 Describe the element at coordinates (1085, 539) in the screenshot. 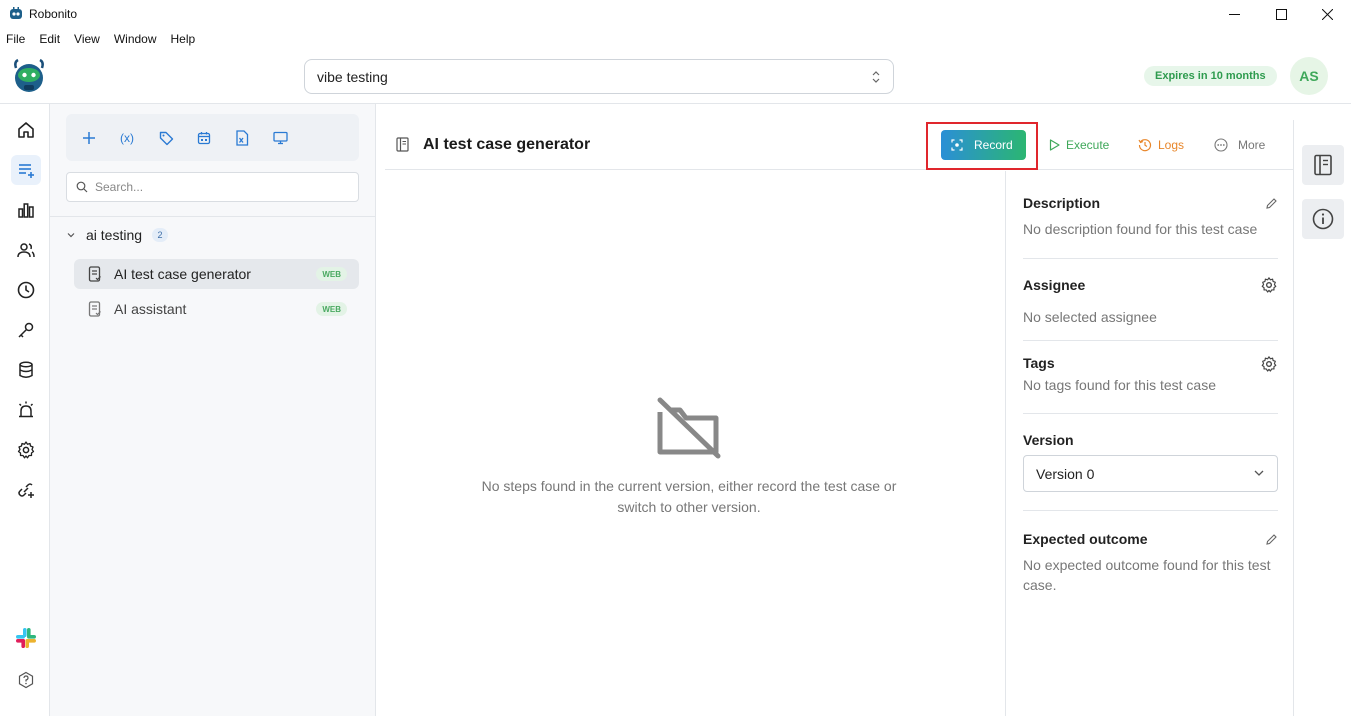

I see `expected-outcome-title: Expected outcome` at that location.